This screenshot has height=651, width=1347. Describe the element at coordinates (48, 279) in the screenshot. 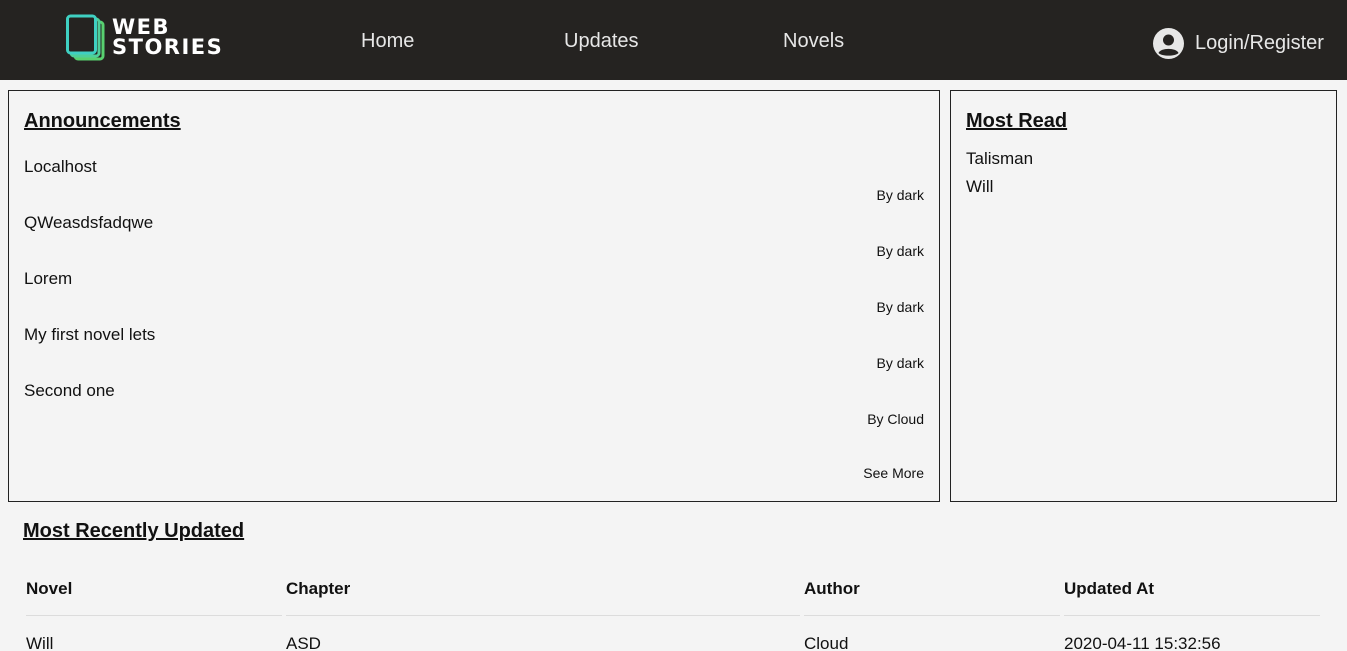

I see `announcement-title: Lorem` at that location.